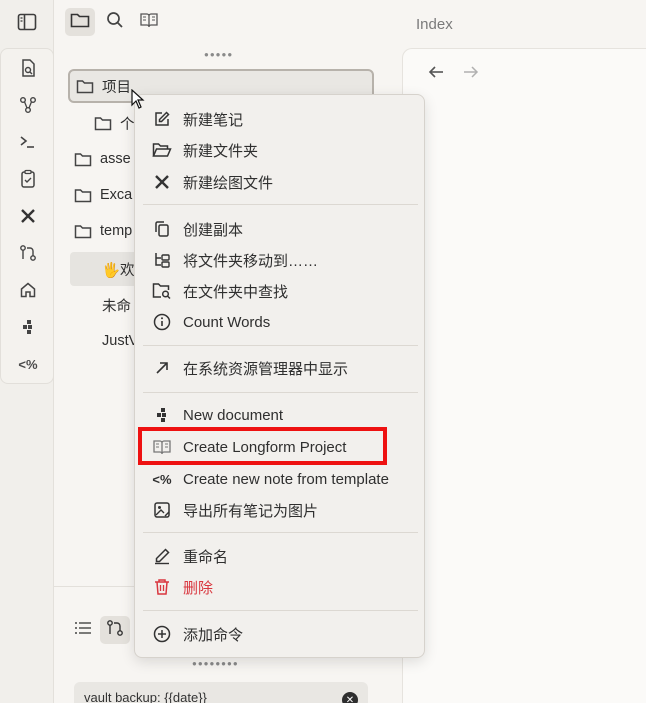 This screenshot has height=703, width=646. I want to click on menu-item-reveal-in-explorer: 在系统资源管理器中显示, so click(280, 368).